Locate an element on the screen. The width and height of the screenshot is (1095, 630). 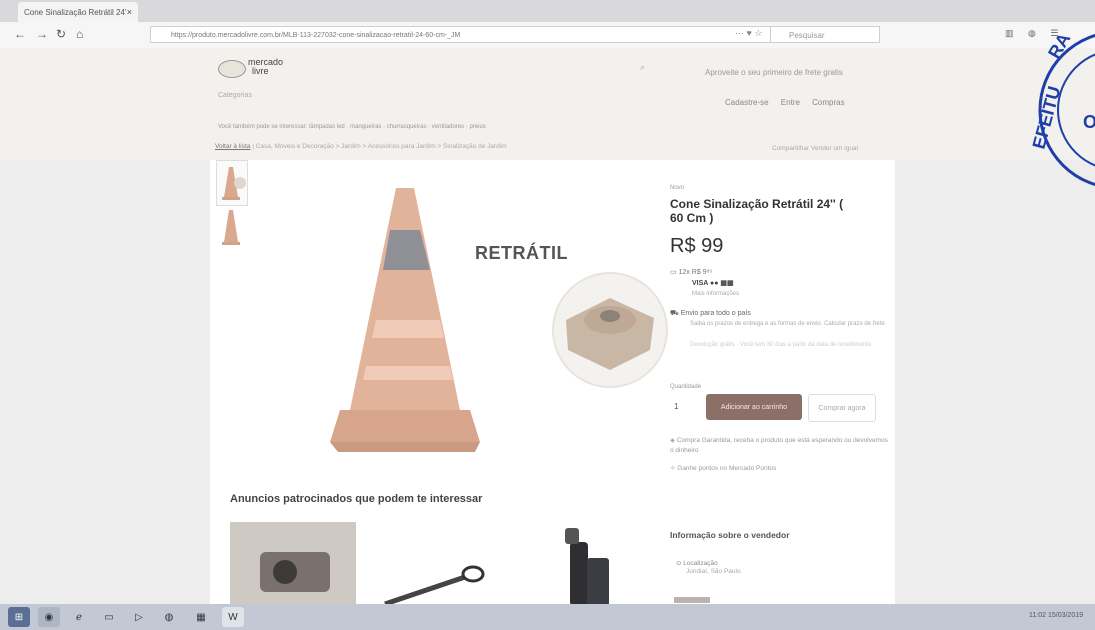
location-label: Localização is located at coordinates (700, 563).